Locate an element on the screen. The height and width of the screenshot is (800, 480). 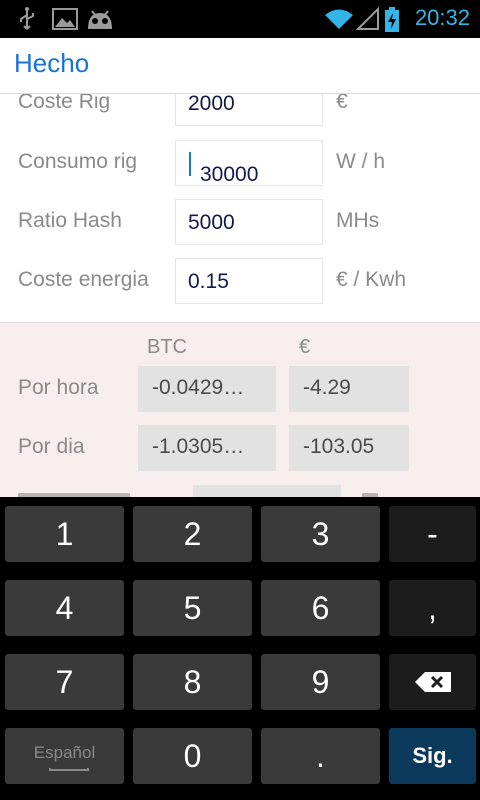
spacebar-indicator is located at coordinates (69, 769).